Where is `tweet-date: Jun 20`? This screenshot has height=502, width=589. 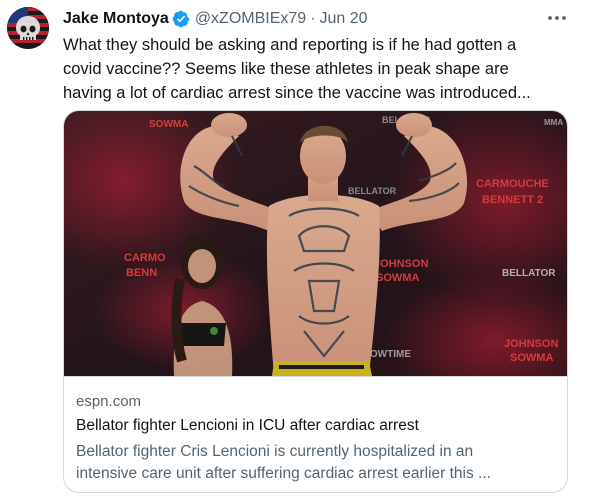
tweet-date: Jun 20 is located at coordinates (344, 19).